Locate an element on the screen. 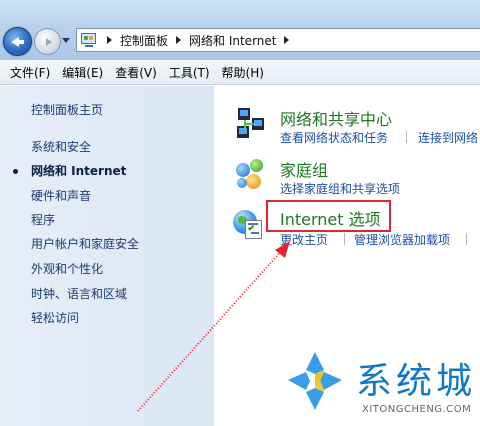 The image size is (480, 426). sidebar-item-ease-of-access: 轻松访问 is located at coordinates (55, 317).